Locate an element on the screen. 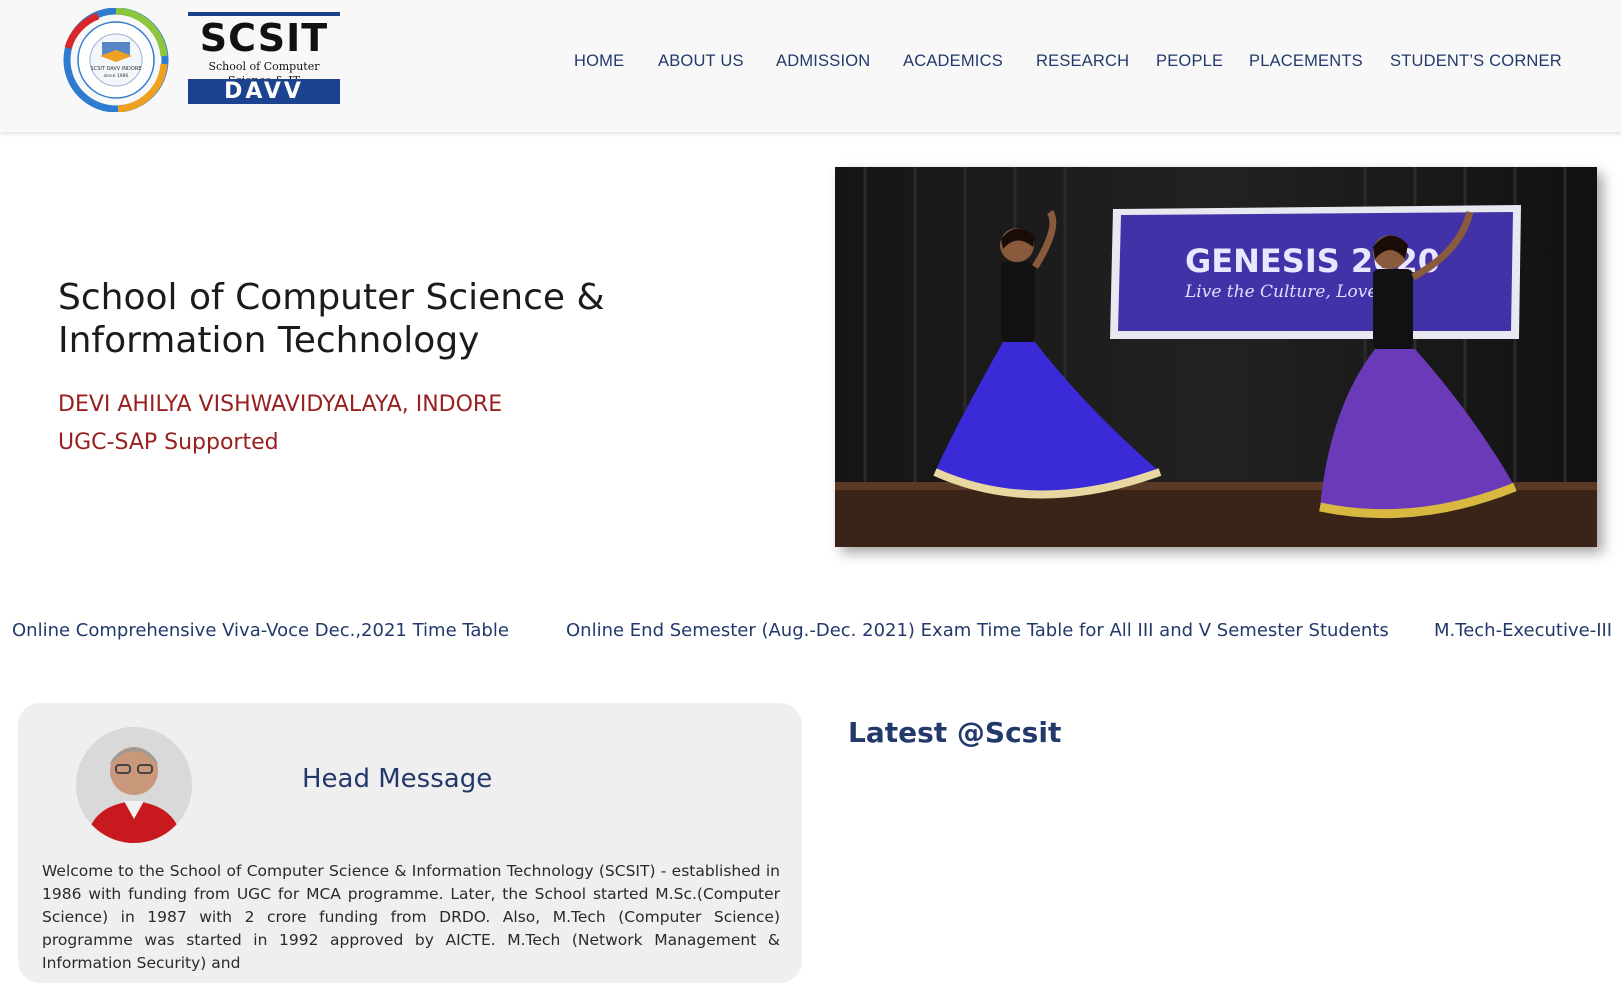 The height and width of the screenshot is (983, 1622). hero-university: DEVI AHILYA VISHWAVIDYALAYA, INDORE is located at coordinates (280, 404).